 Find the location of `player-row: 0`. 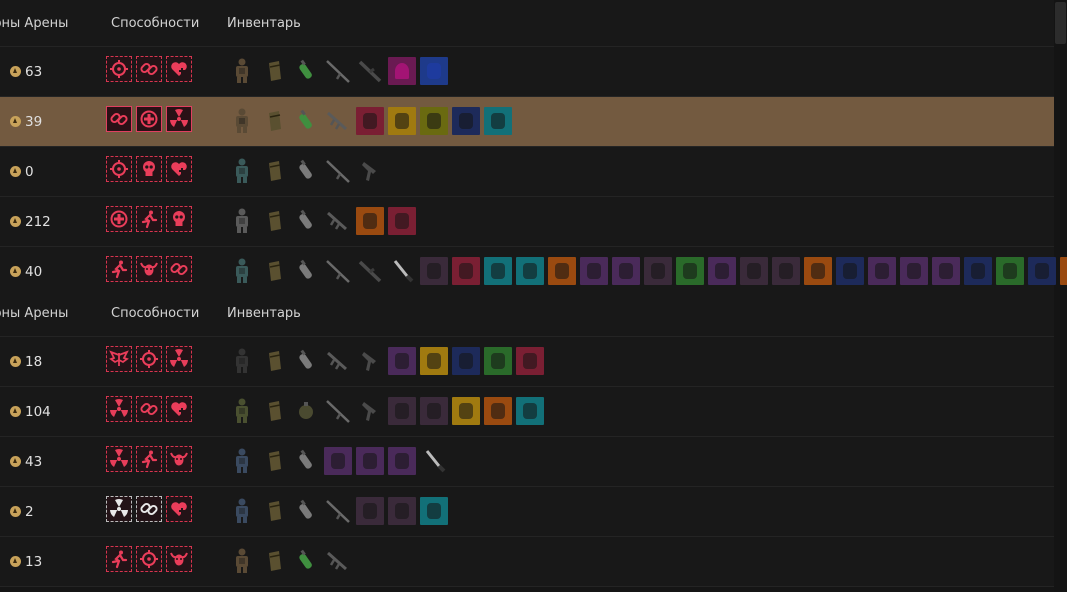

player-row: 0 is located at coordinates (527, 172).